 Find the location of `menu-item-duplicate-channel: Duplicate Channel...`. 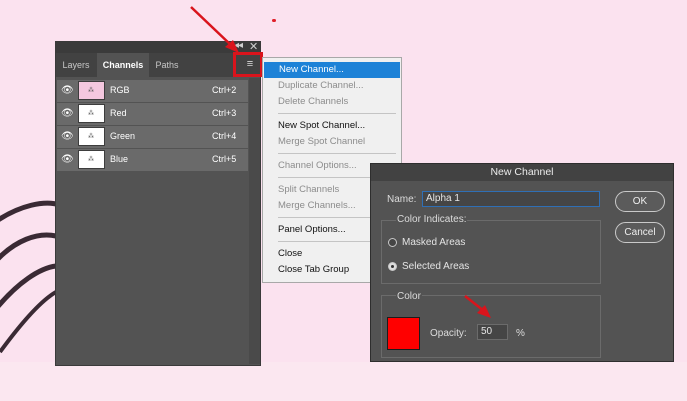

menu-item-duplicate-channel: Duplicate Channel... is located at coordinates (332, 86).